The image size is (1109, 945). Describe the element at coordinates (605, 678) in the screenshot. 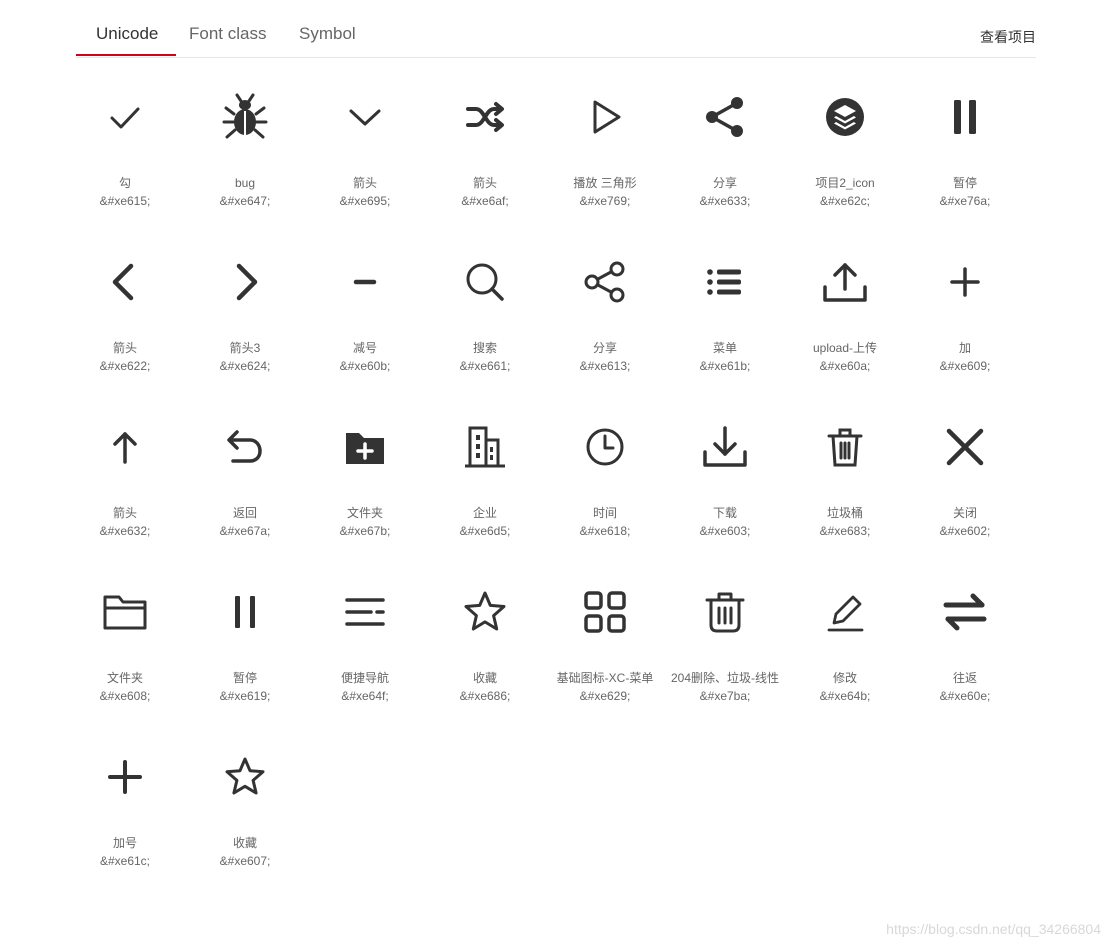

I see `icon-name: 基础图标-XC-菜单` at that location.